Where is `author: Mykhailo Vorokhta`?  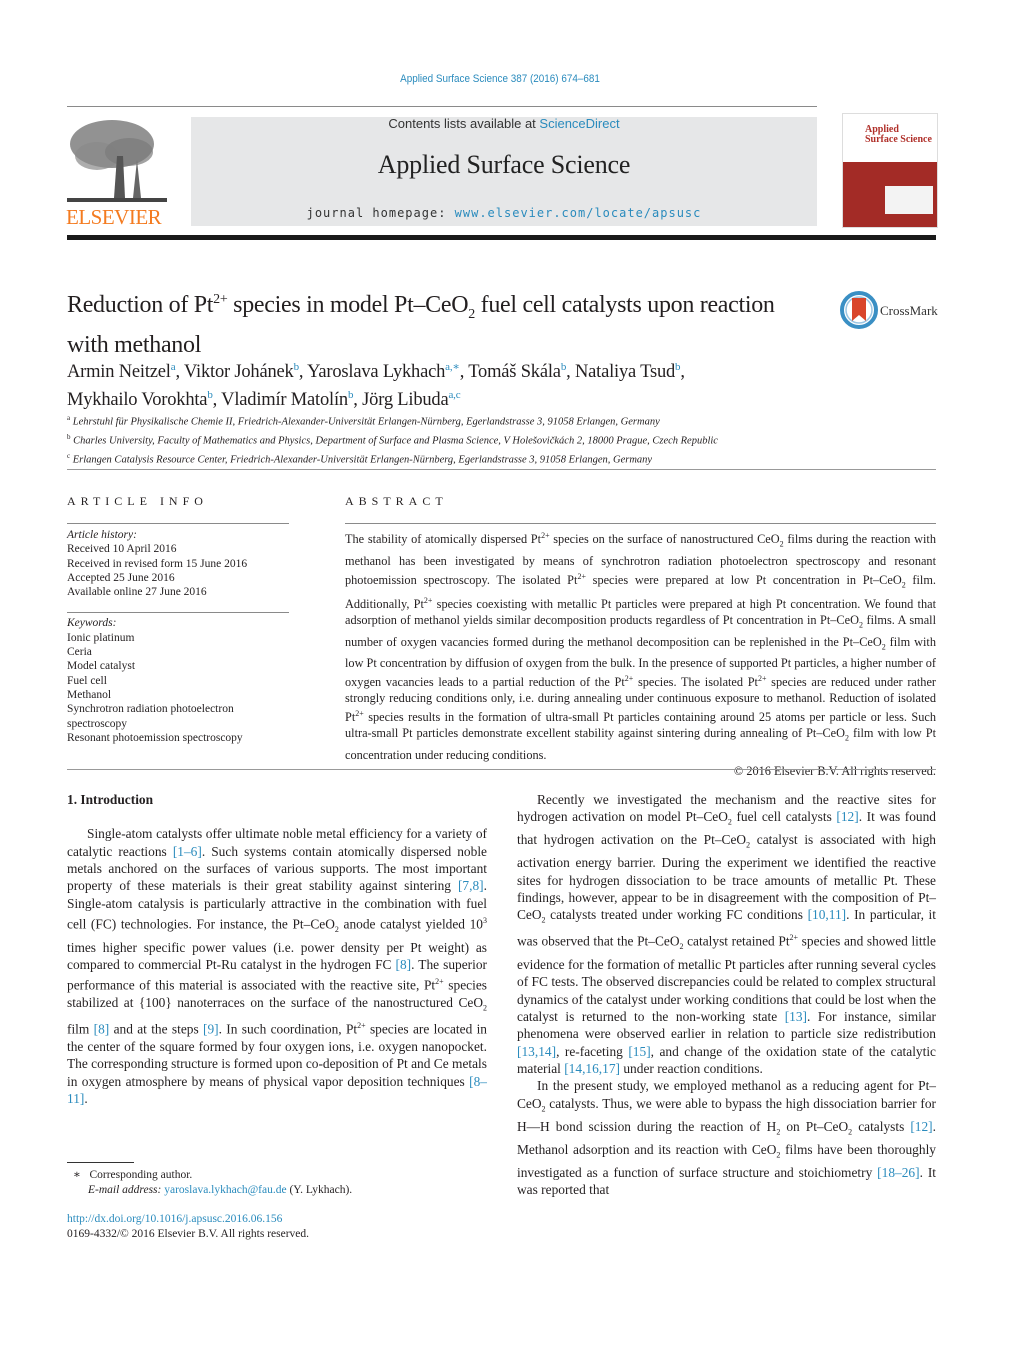
author: Mykhailo Vorokhta is located at coordinates (137, 400).